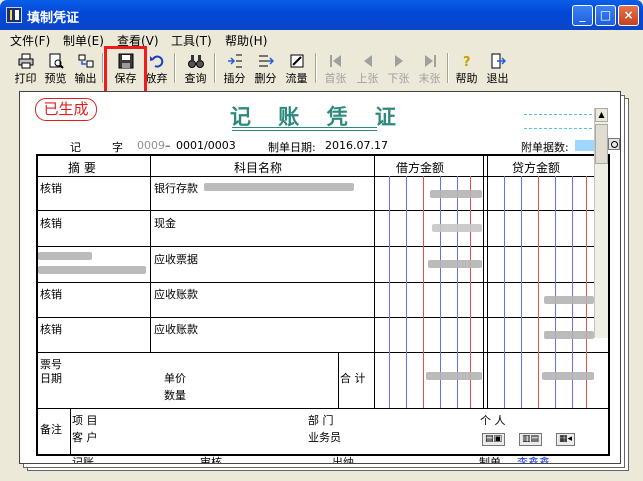  I want to click on date-value: 2016.07.17, so click(356, 145).